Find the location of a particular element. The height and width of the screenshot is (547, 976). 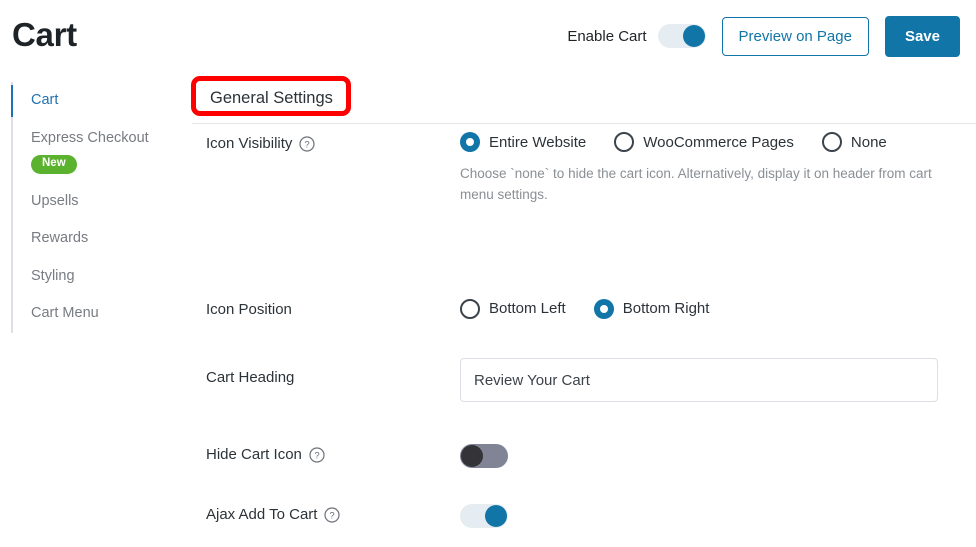

radio-option-woocommerce-pages: WooCommerce Pages is located at coordinates (704, 142).